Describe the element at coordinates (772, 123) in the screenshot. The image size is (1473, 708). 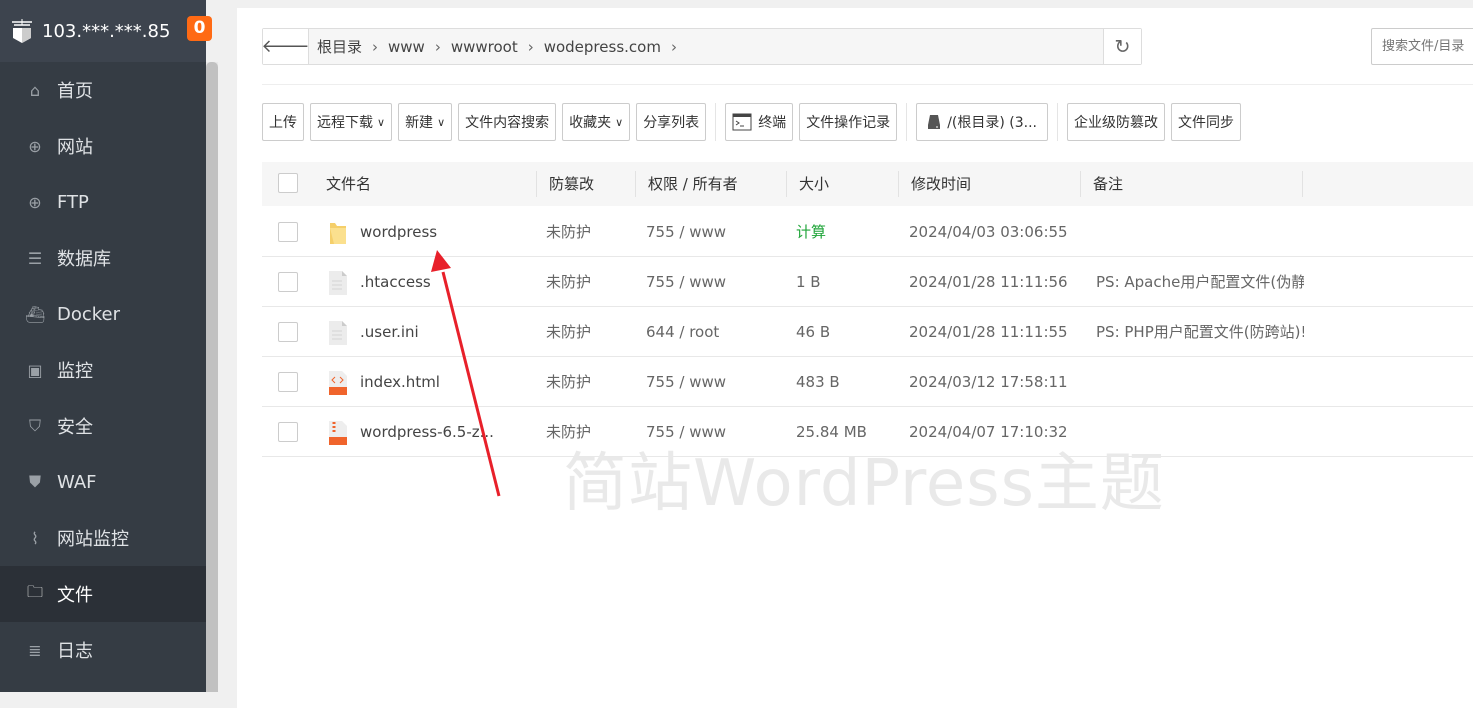
I see `terminal-label: 终端` at that location.